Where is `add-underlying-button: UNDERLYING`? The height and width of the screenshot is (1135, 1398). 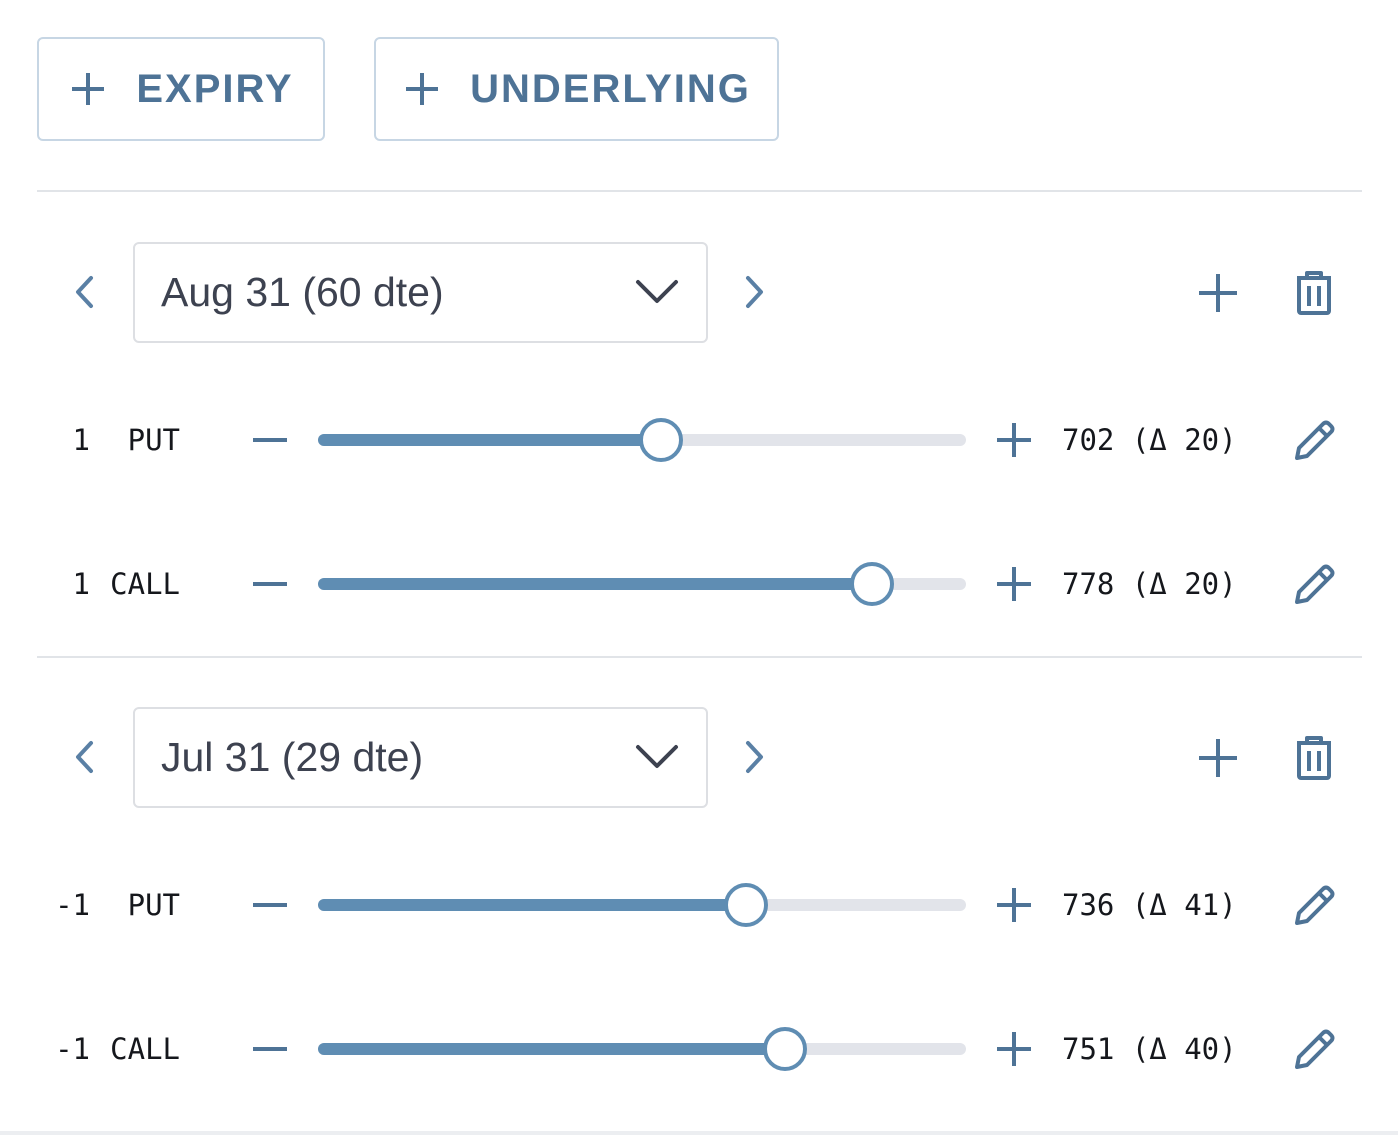
add-underlying-button: UNDERLYING is located at coordinates (576, 89).